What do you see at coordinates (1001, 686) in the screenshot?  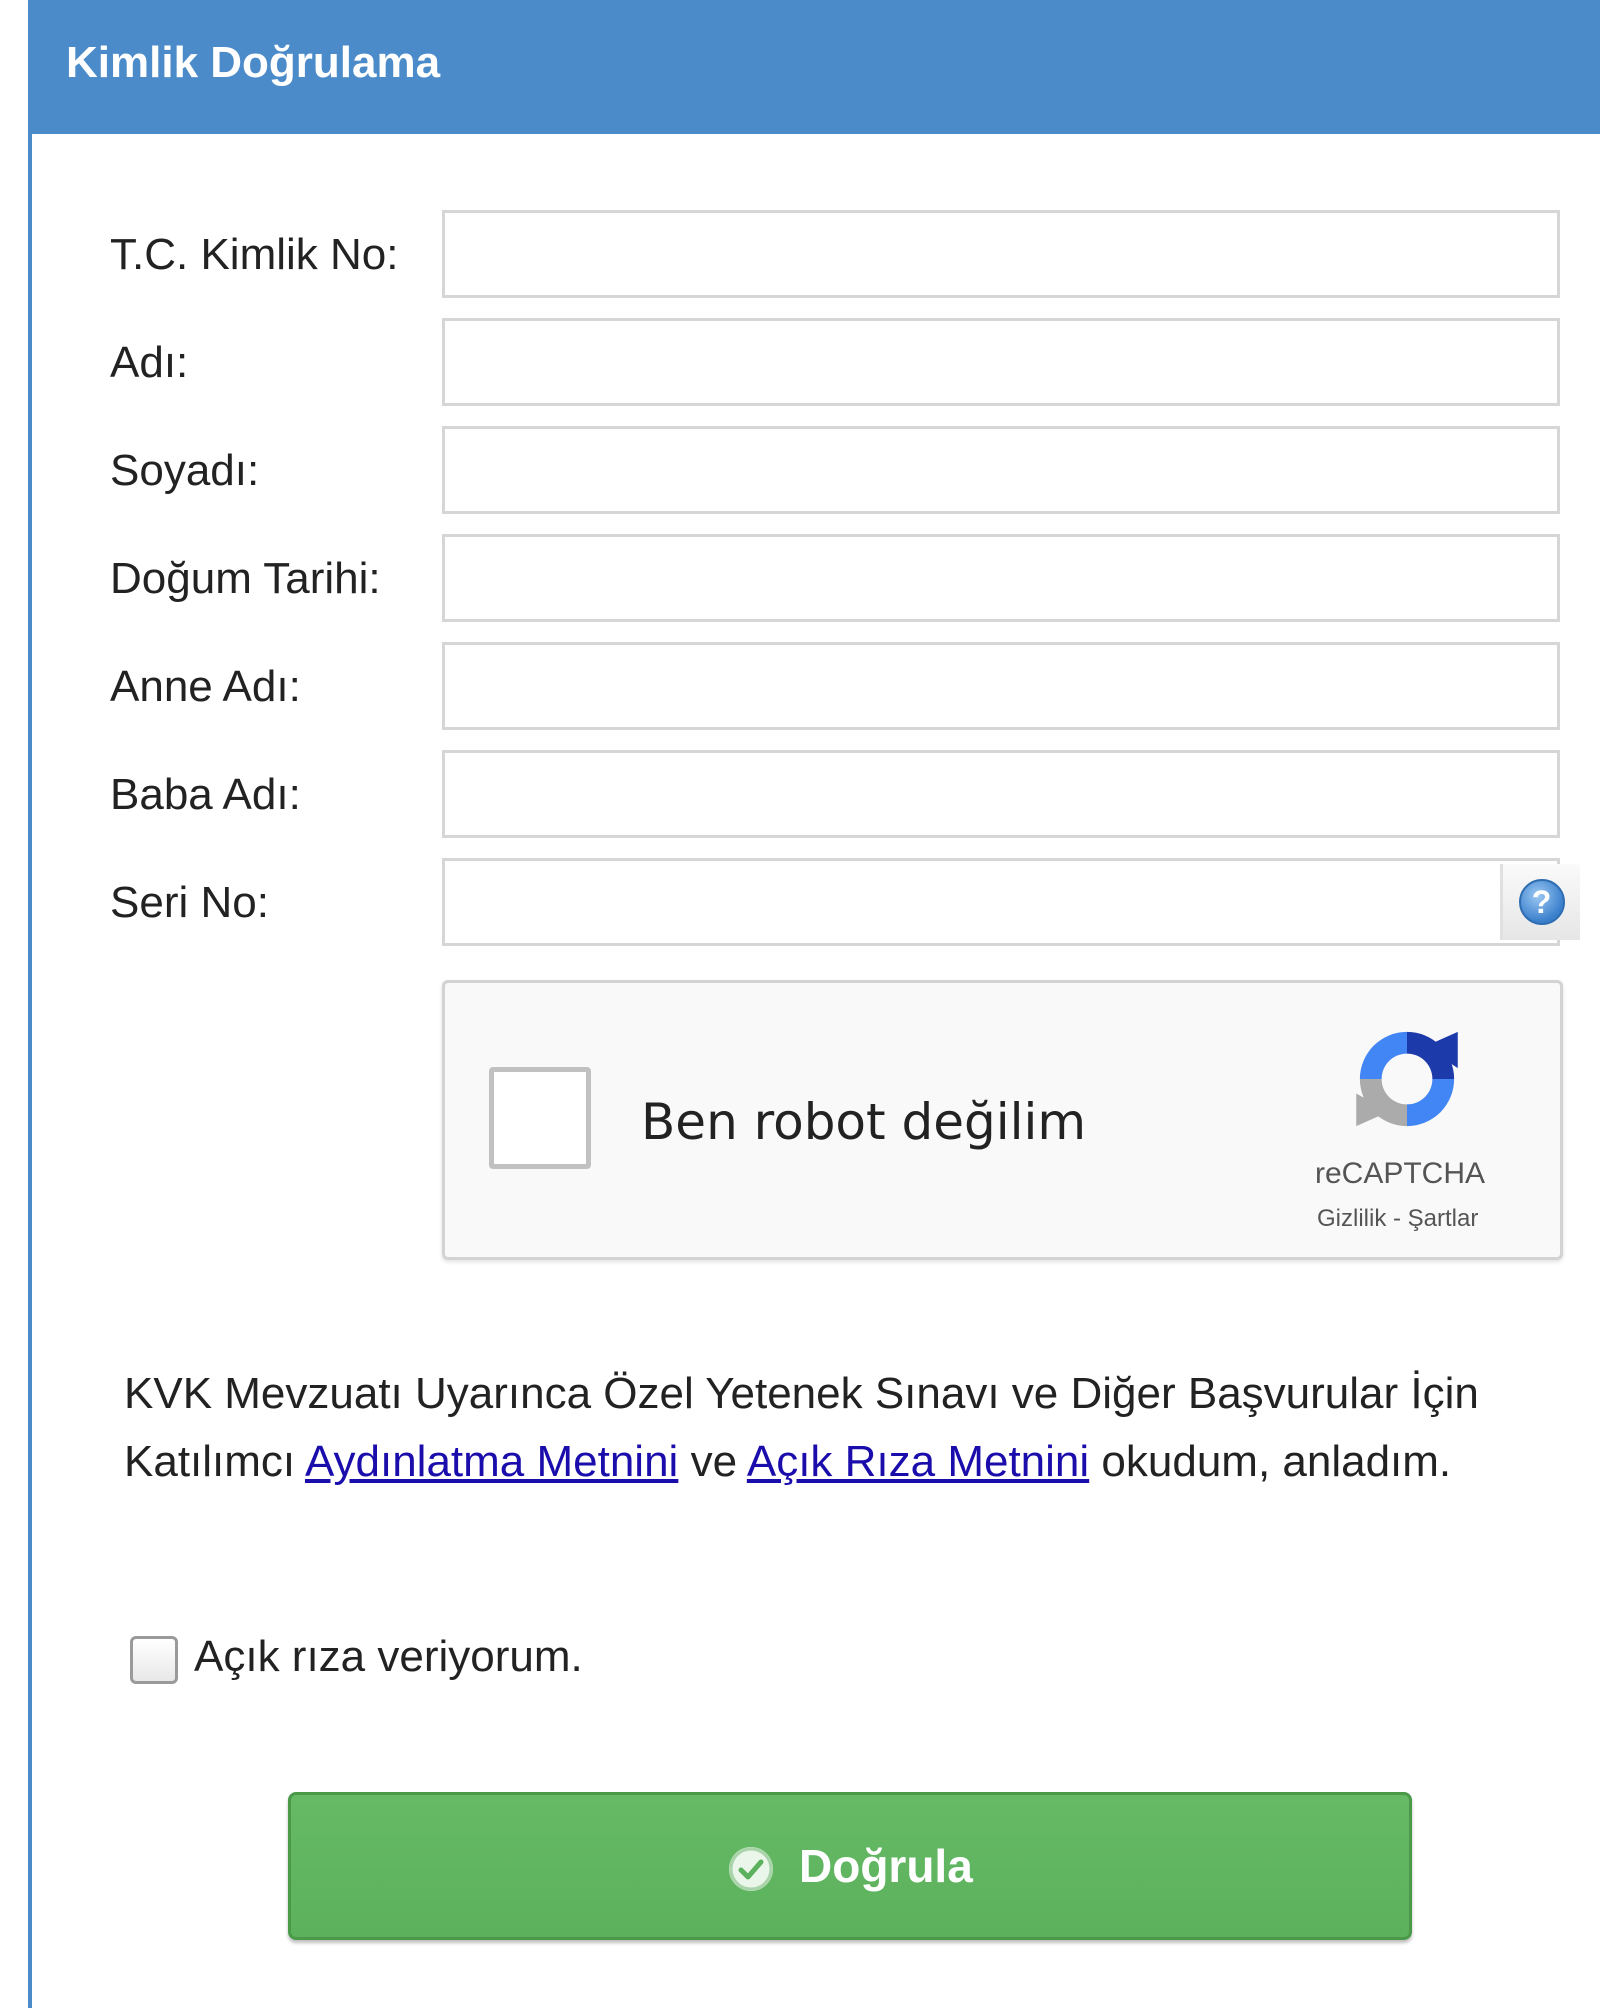 I see `mother-name-input` at bounding box center [1001, 686].